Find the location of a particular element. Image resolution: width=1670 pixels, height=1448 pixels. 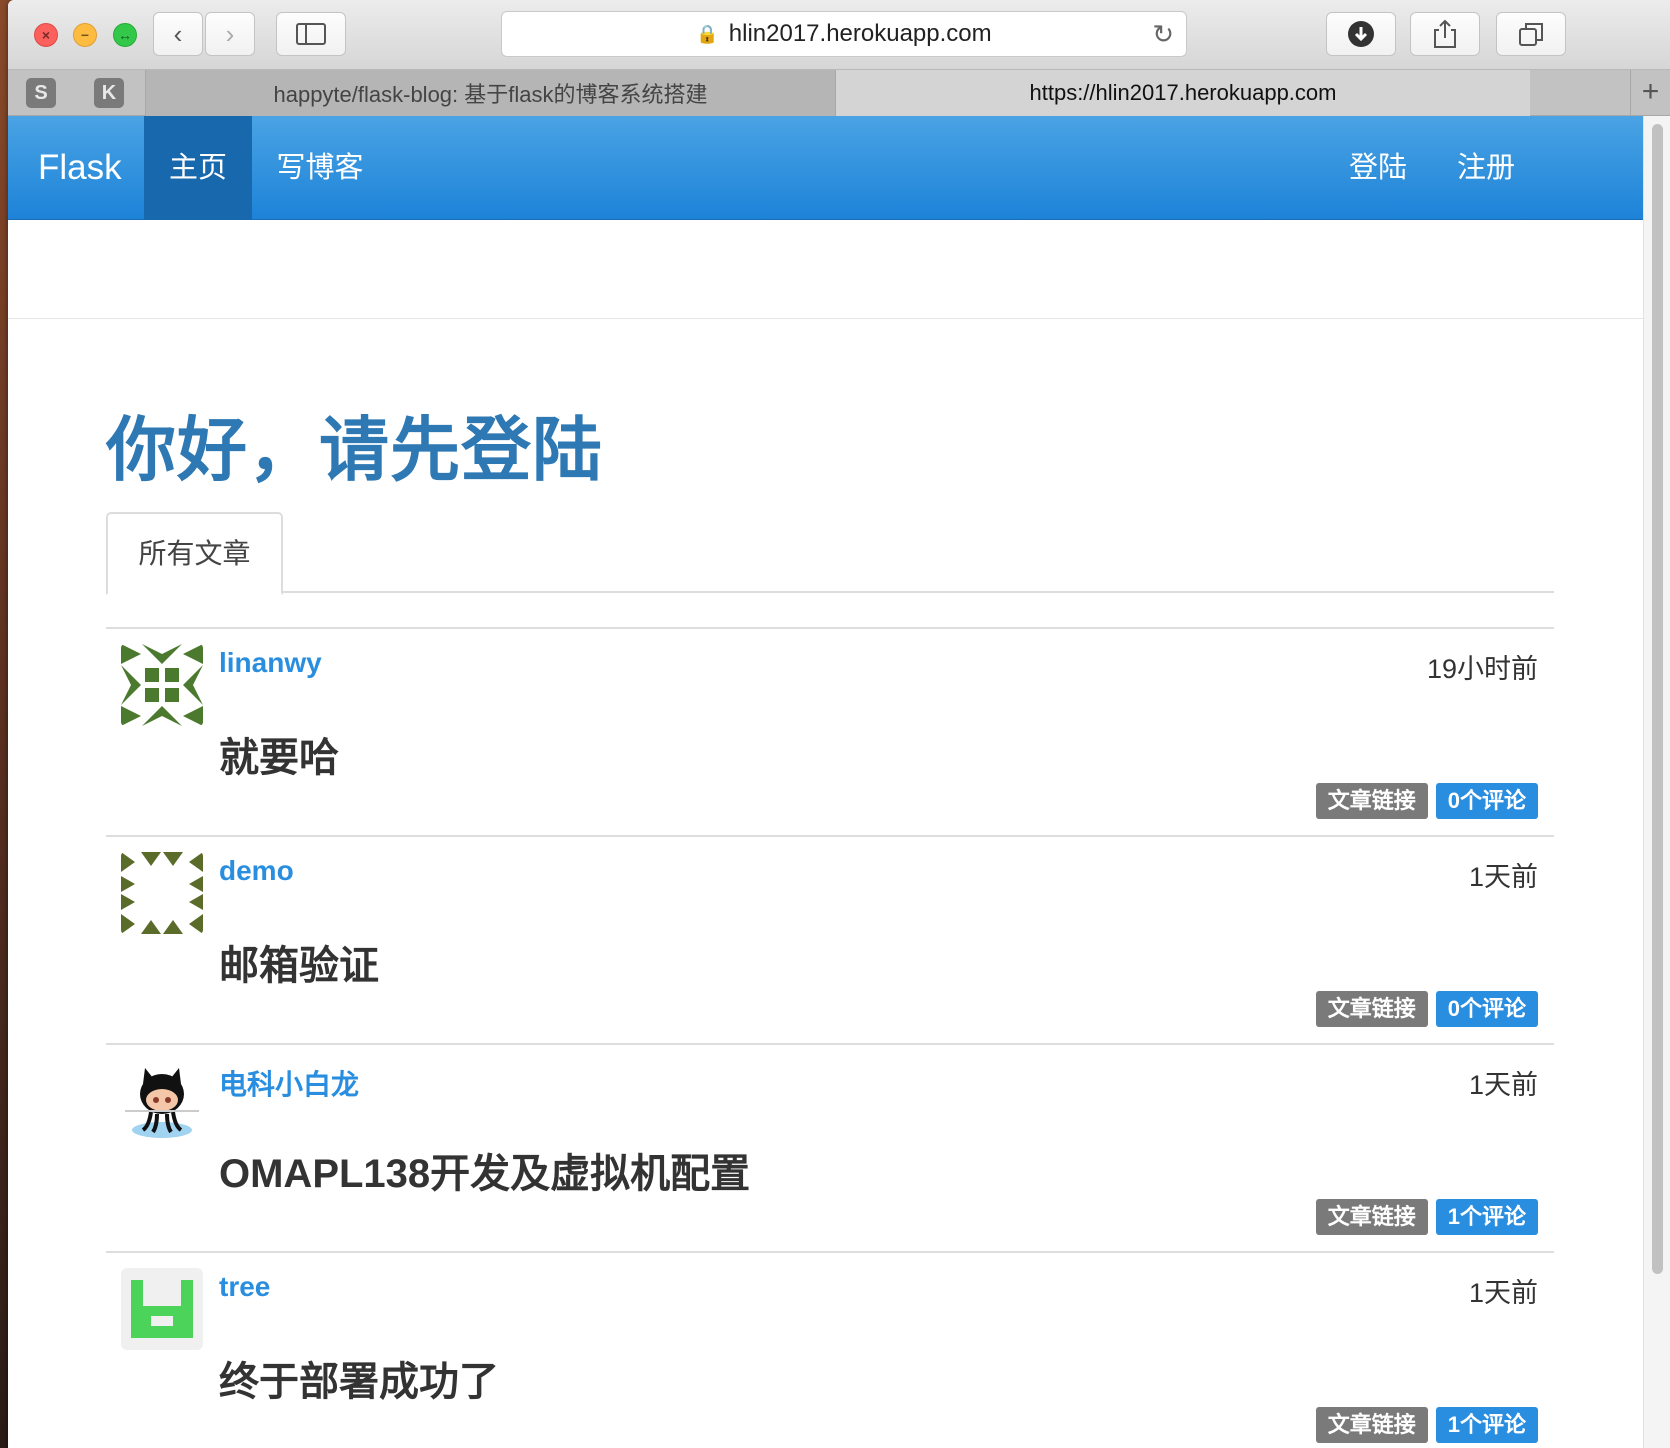

author-link: tree is located at coordinates (244, 1287).